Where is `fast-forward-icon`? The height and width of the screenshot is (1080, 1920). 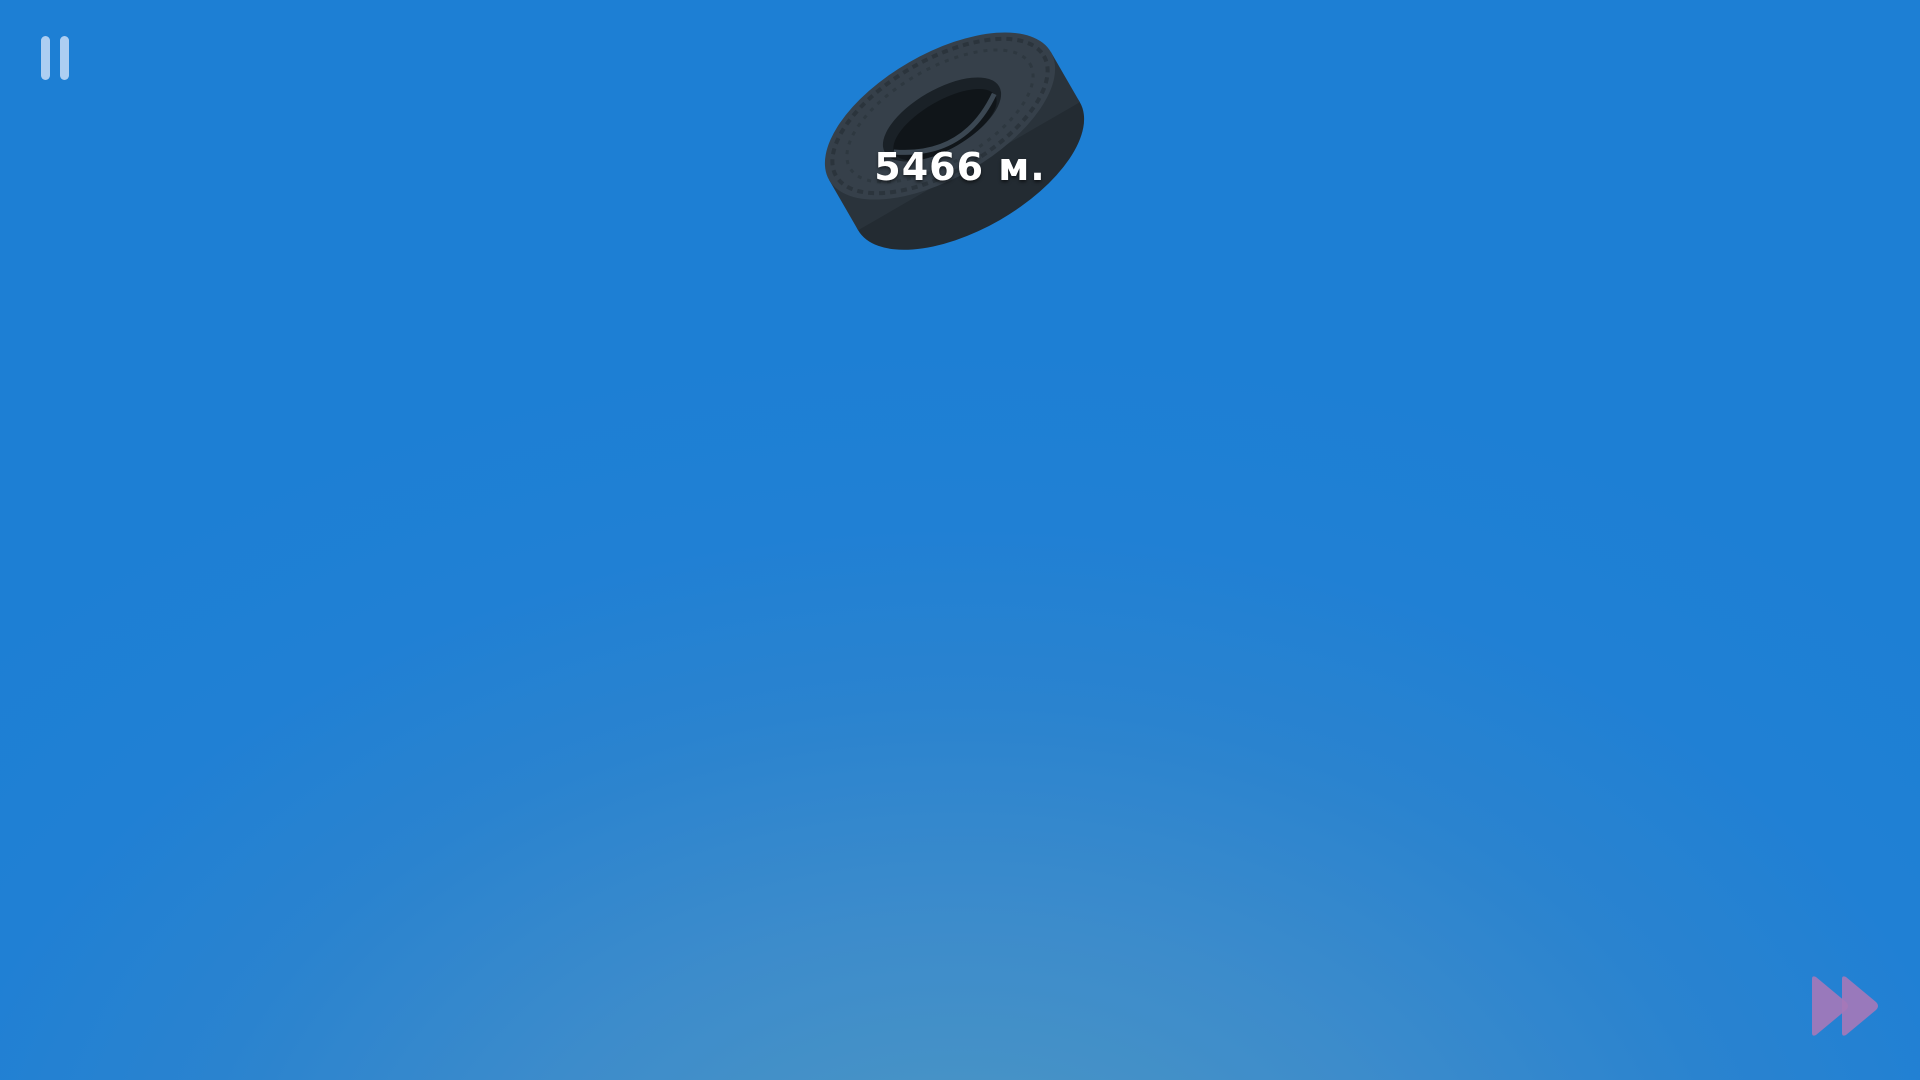
fast-forward-icon is located at coordinates (1845, 1006).